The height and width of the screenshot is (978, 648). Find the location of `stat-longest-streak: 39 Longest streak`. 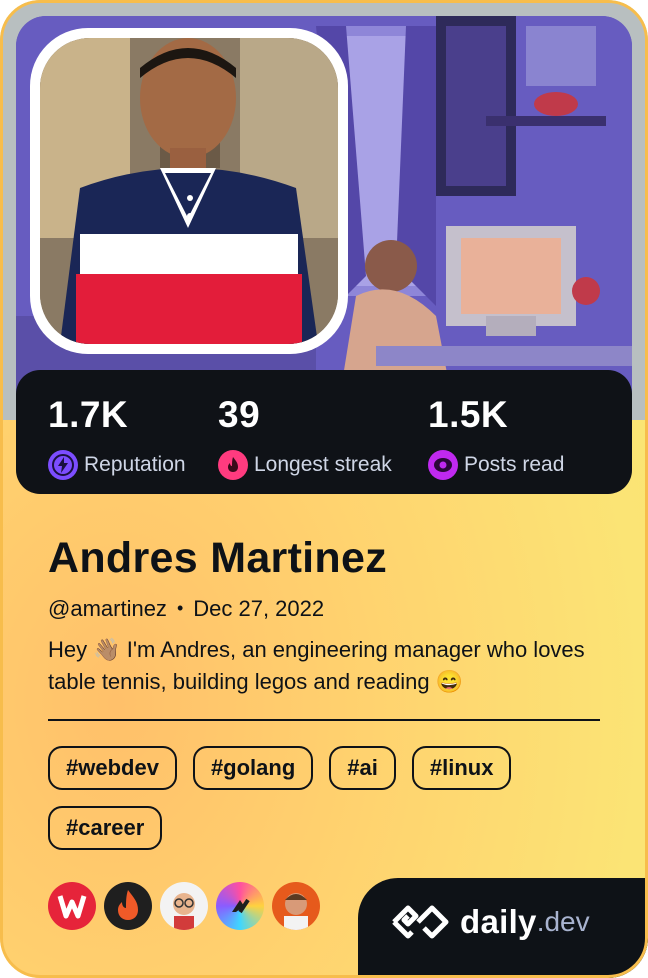

stat-longest-streak: 39 Longest streak is located at coordinates (305, 437).